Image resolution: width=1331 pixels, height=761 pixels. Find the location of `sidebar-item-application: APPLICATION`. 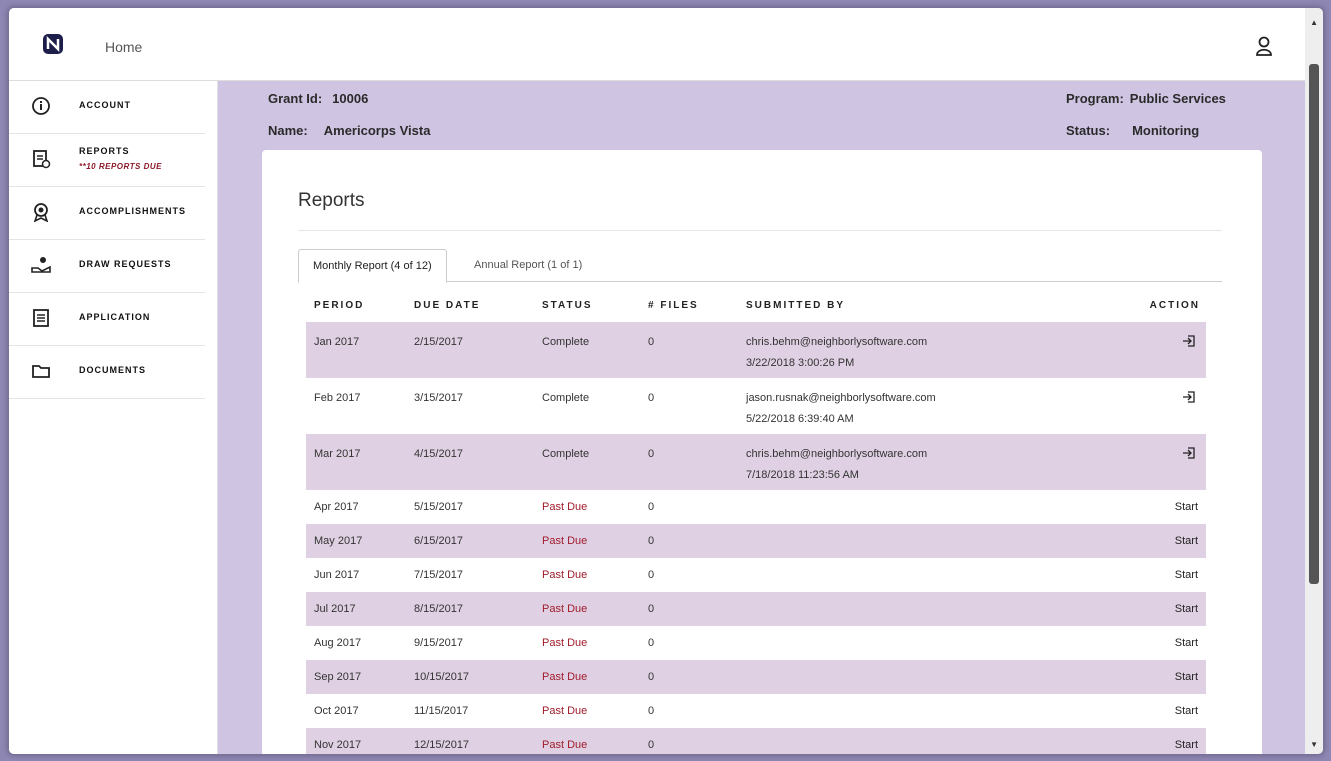

sidebar-item-application: APPLICATION is located at coordinates (107, 319).